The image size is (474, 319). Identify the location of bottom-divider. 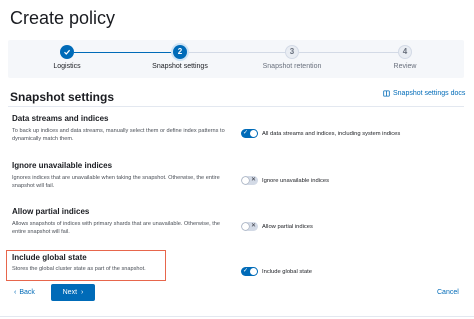
(237, 316).